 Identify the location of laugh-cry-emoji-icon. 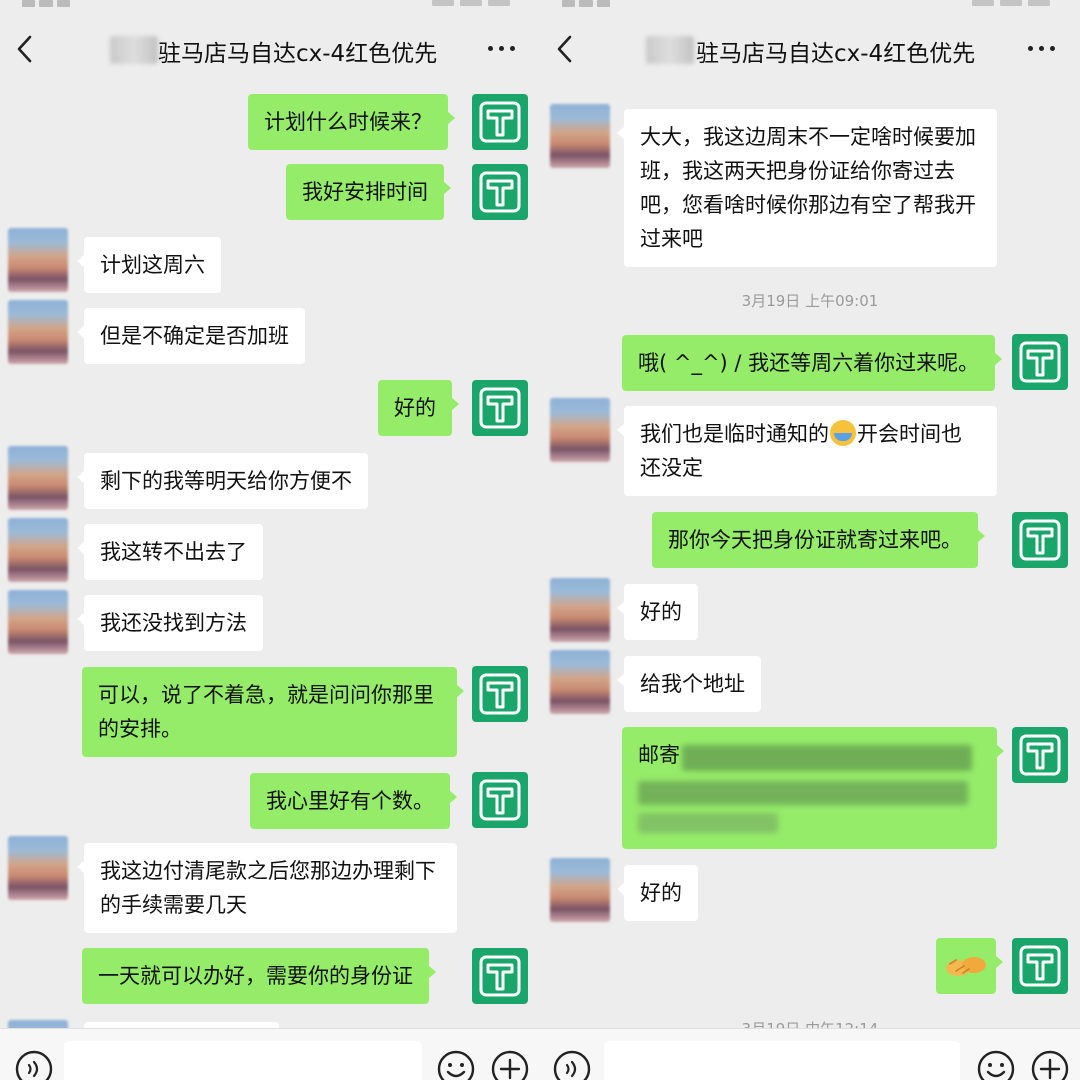
(843, 433).